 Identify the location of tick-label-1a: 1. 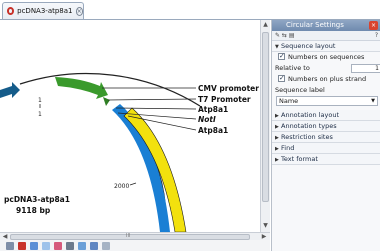
(40, 100).